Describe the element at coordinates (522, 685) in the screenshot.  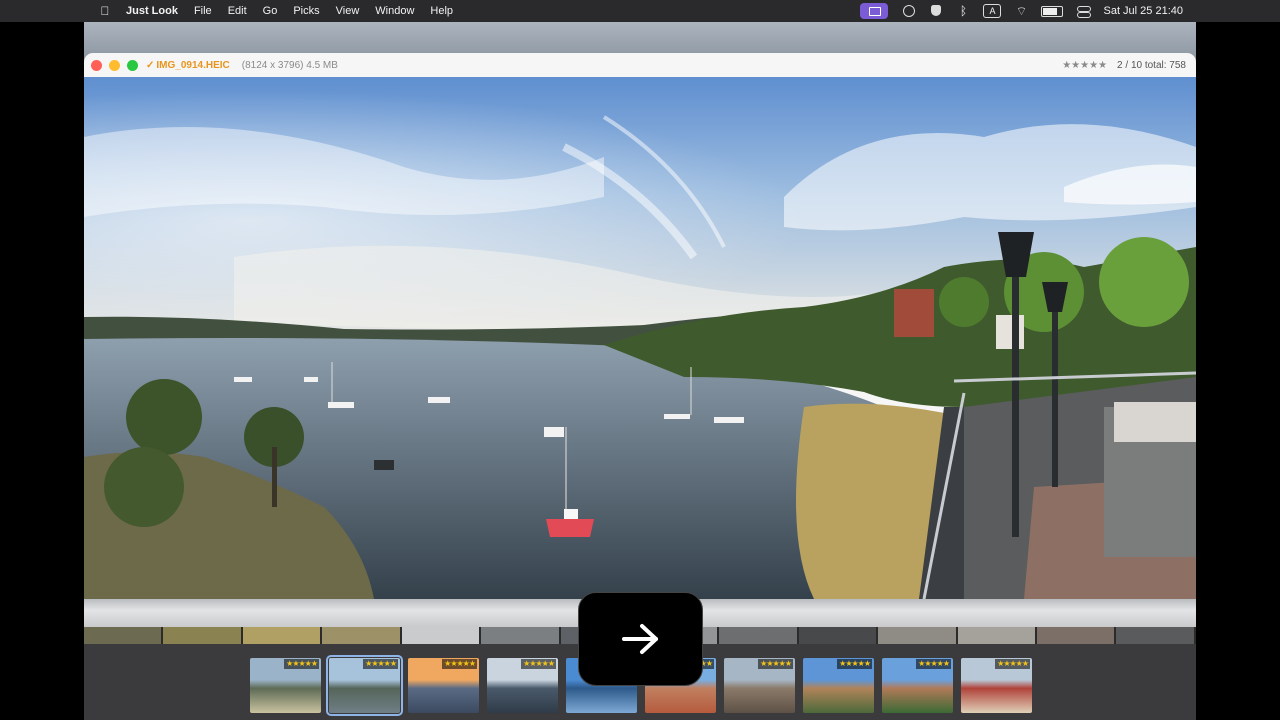
I see `thumbnail-coast-clouds: ★★★★★` at that location.